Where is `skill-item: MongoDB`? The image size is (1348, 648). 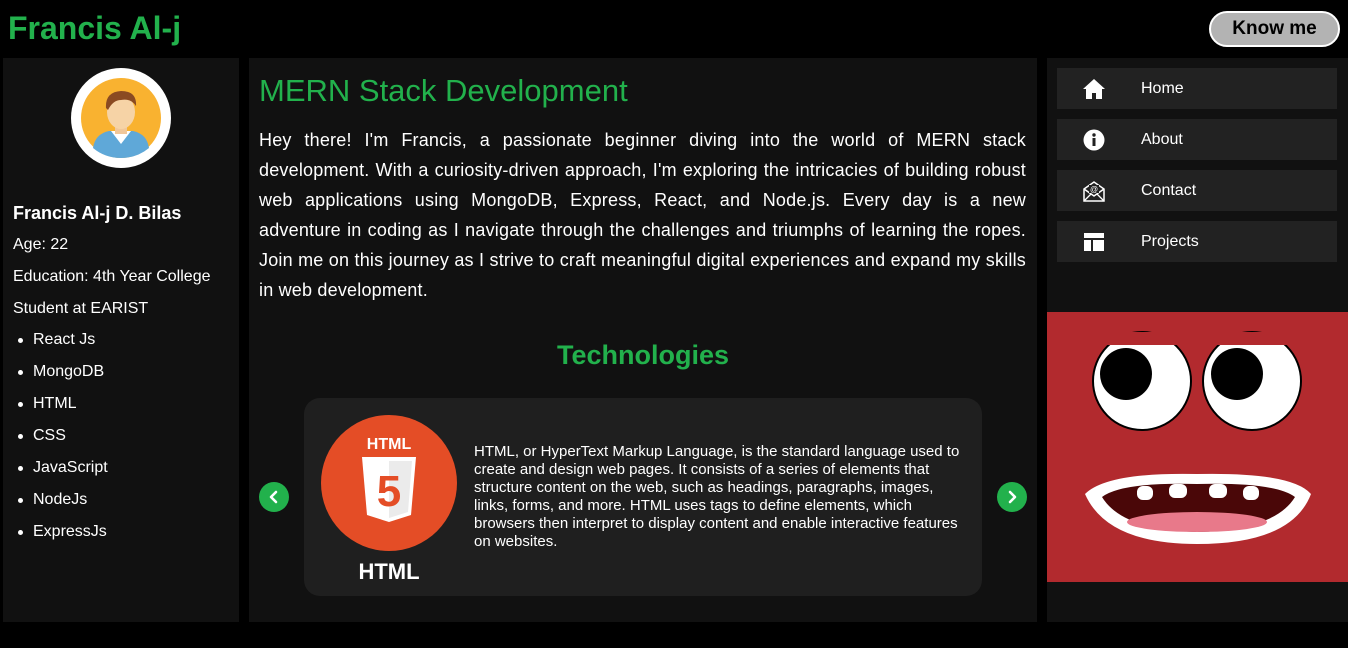
skill-item: MongoDB is located at coordinates (60, 377).